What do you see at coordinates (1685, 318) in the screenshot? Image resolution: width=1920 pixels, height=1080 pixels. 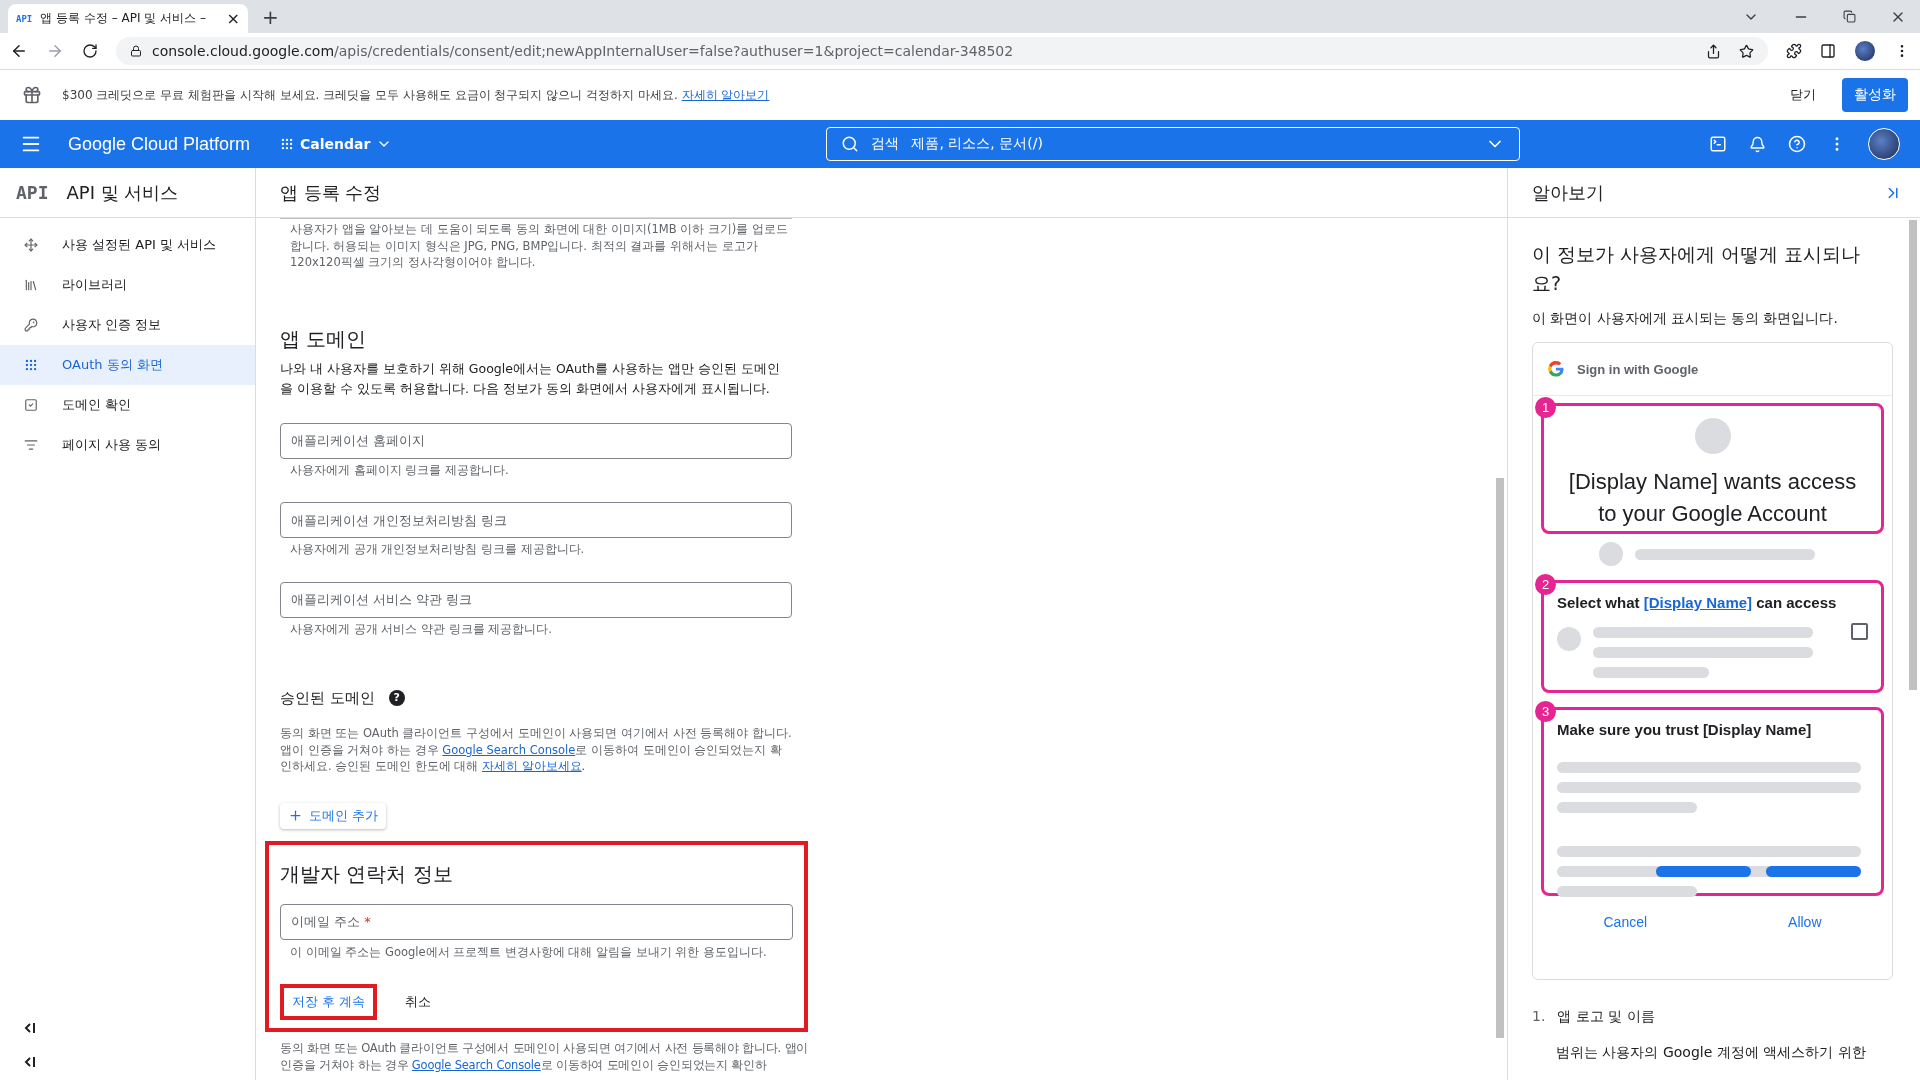 I see `panel-subtitle: 이 화면이 사용자에게 표시되는 동의 화면입니다.` at bounding box center [1685, 318].